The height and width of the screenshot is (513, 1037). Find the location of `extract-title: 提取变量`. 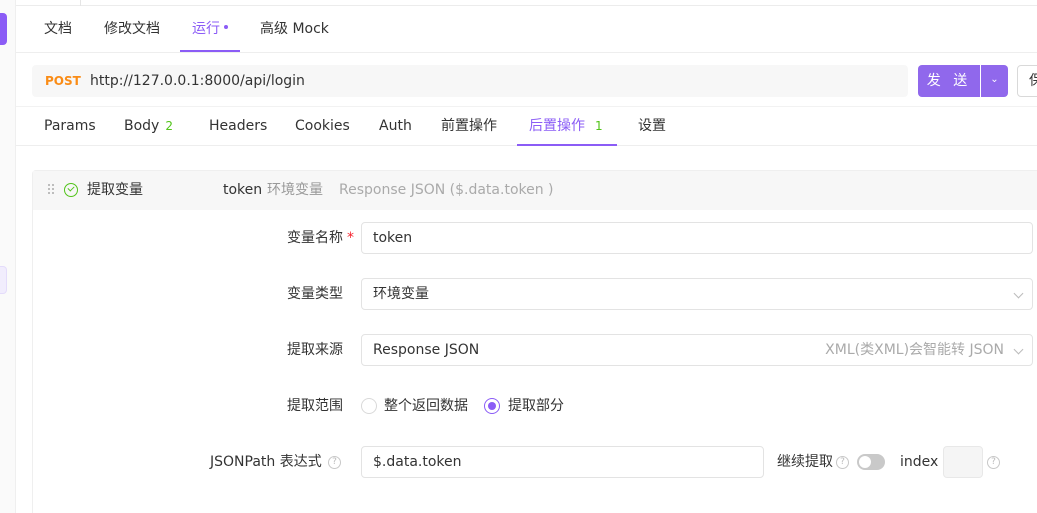

extract-title: 提取变量 is located at coordinates (115, 190).